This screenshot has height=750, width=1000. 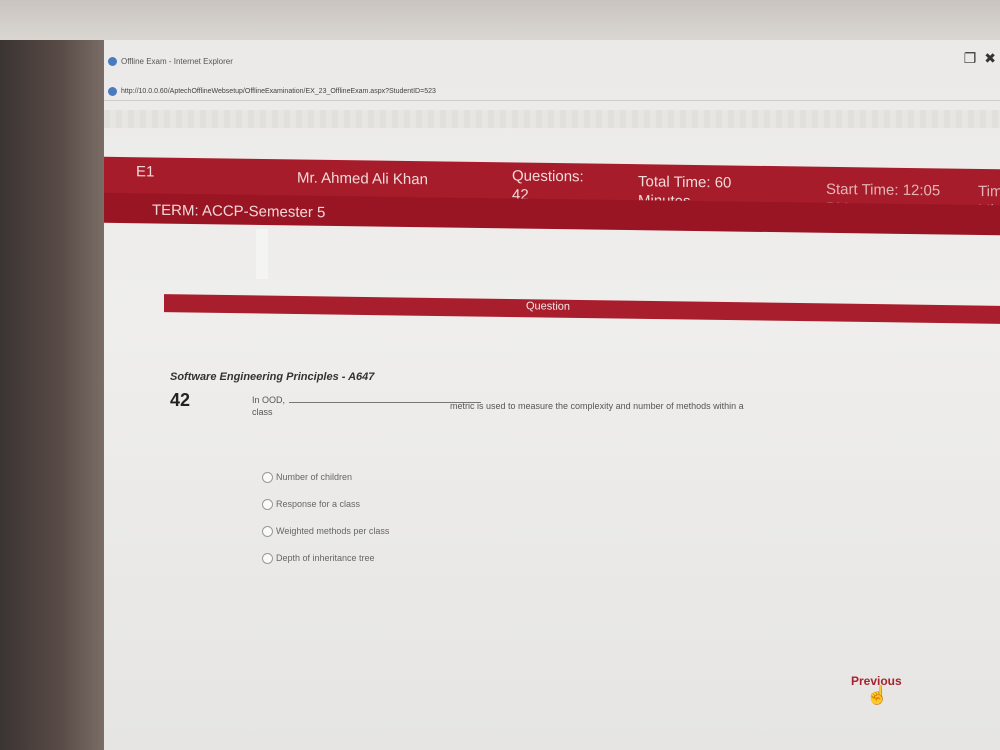 I want to click on exam-code: E1, so click(x=145, y=172).